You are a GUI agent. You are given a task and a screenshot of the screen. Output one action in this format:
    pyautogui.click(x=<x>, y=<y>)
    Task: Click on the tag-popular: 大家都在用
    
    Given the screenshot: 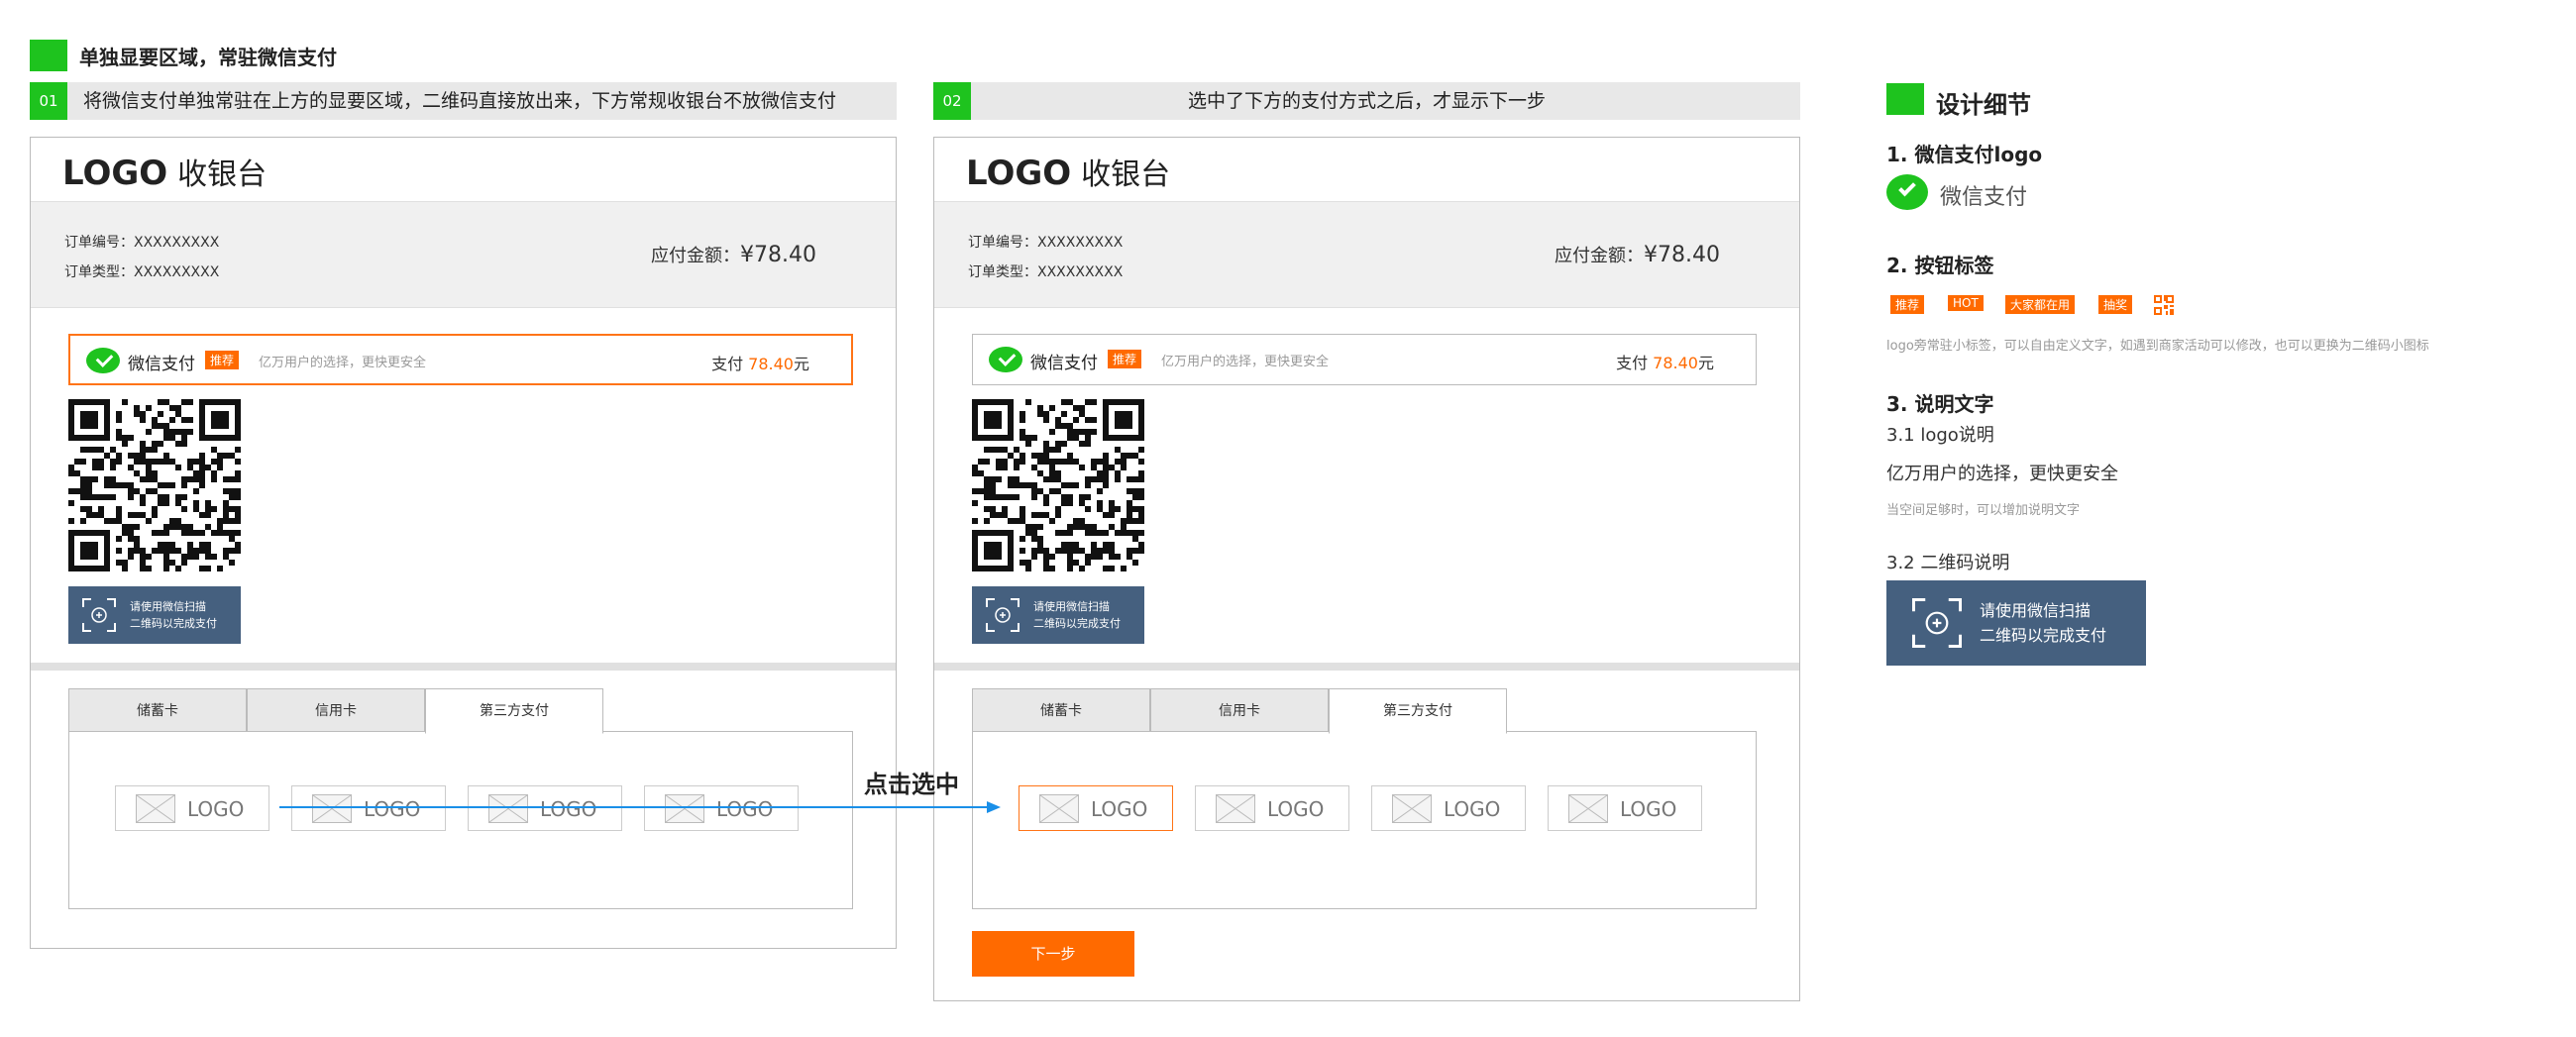 What is the action you would take?
    pyautogui.click(x=2040, y=304)
    